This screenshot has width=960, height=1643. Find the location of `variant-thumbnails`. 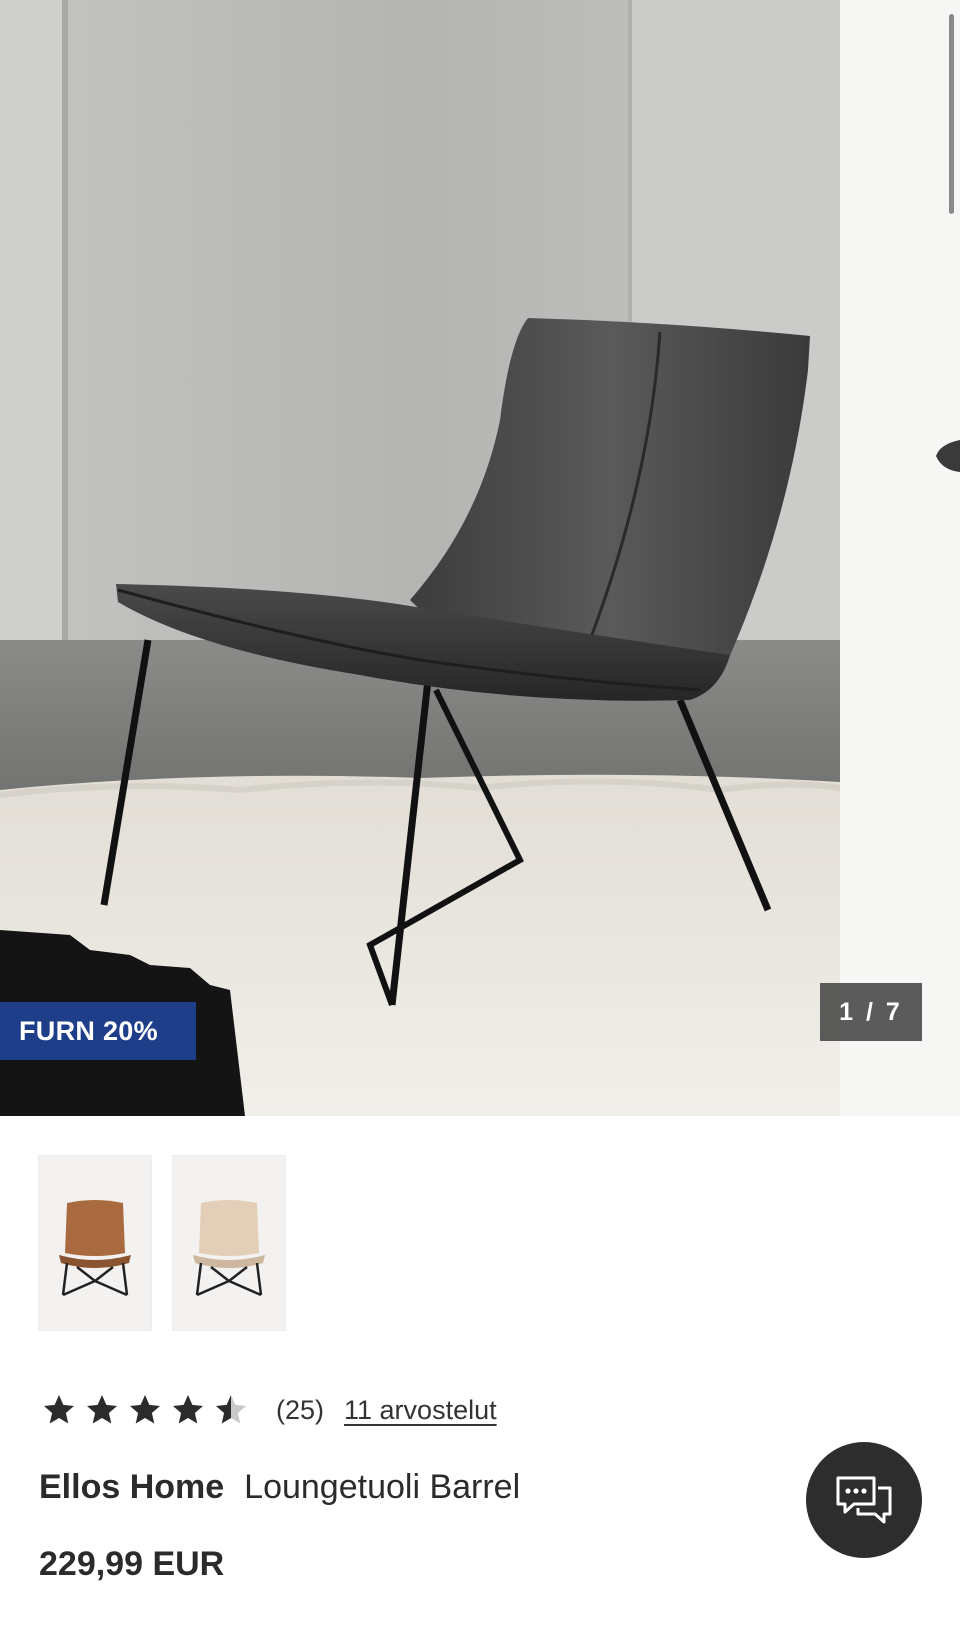

variant-thumbnails is located at coordinates (162, 1243).